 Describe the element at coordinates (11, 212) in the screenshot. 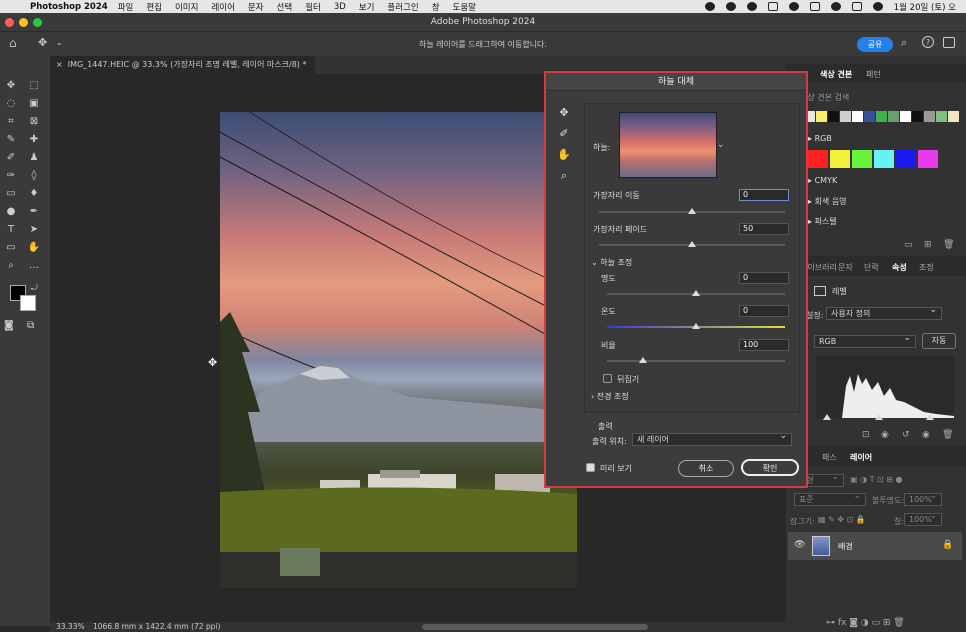

I see `dodge-tool-icon: ●` at that location.